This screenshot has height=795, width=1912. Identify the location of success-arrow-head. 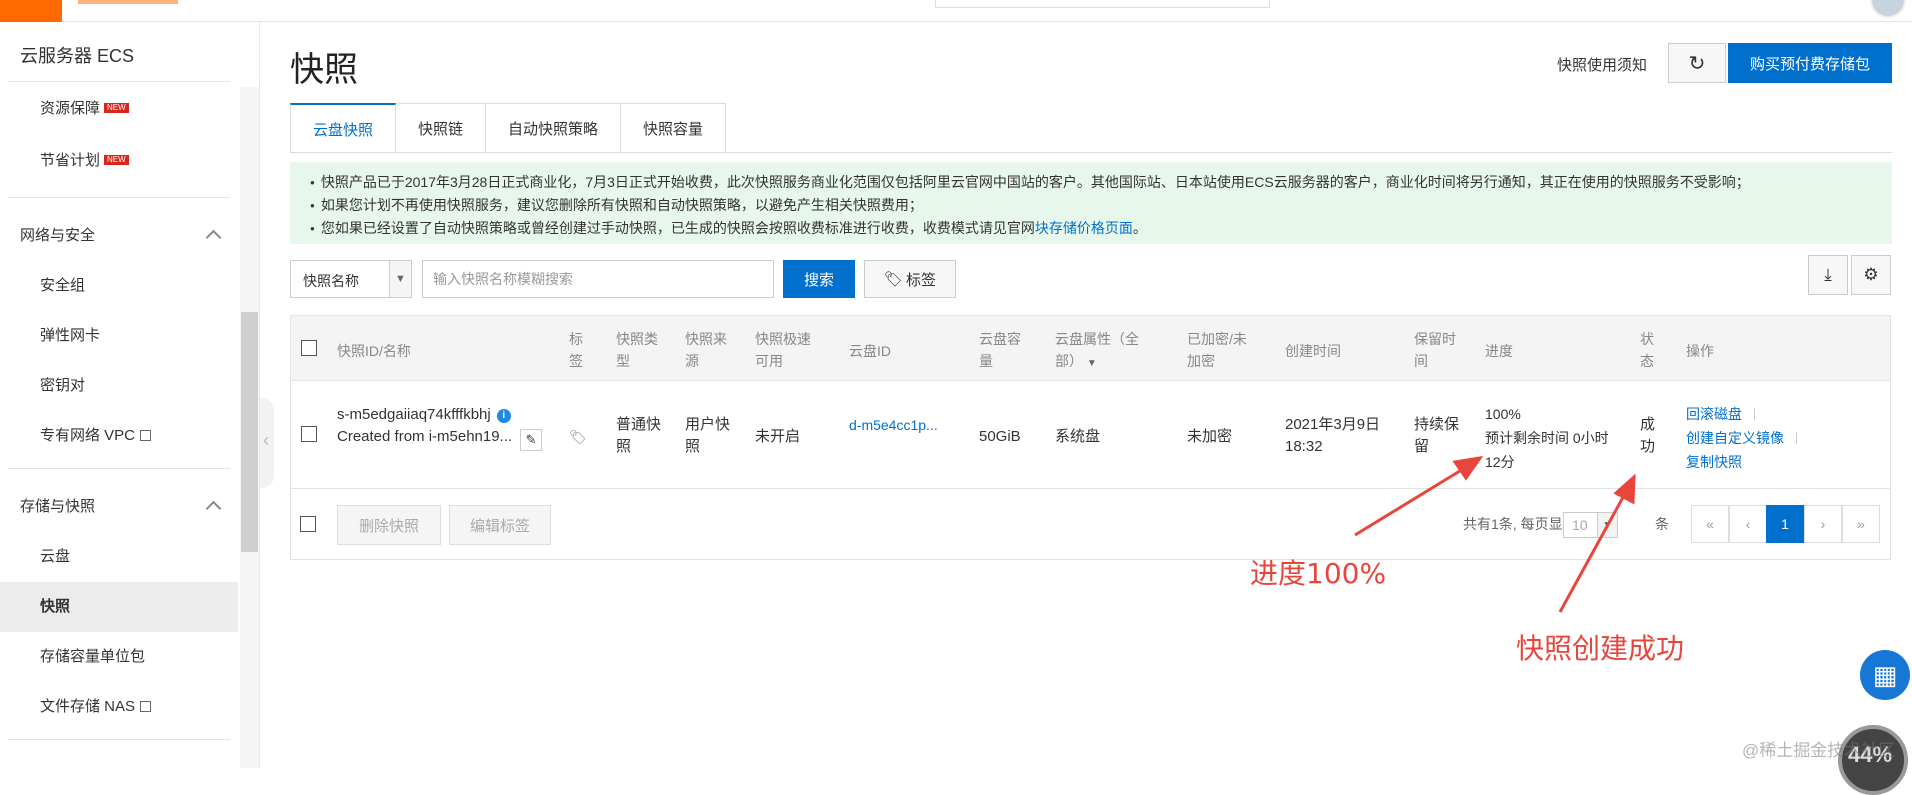
(1624, 489).